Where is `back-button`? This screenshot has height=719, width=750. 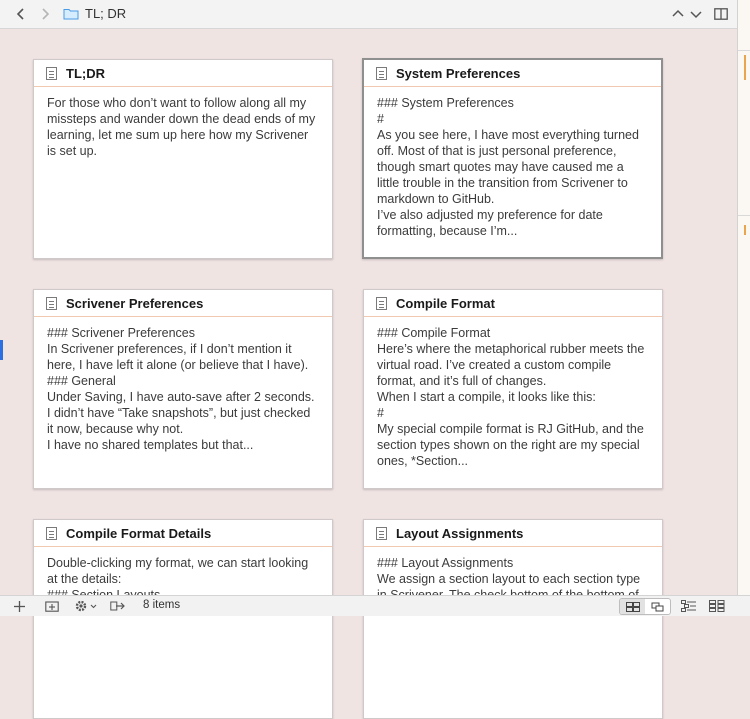 back-button is located at coordinates (21, 14).